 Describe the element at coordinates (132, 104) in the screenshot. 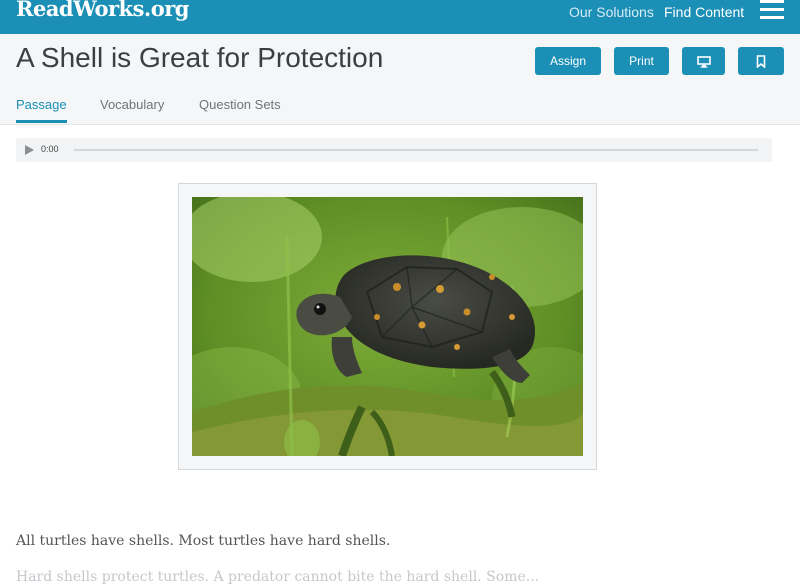

I see `tab-vocabulary: Vocabulary` at that location.